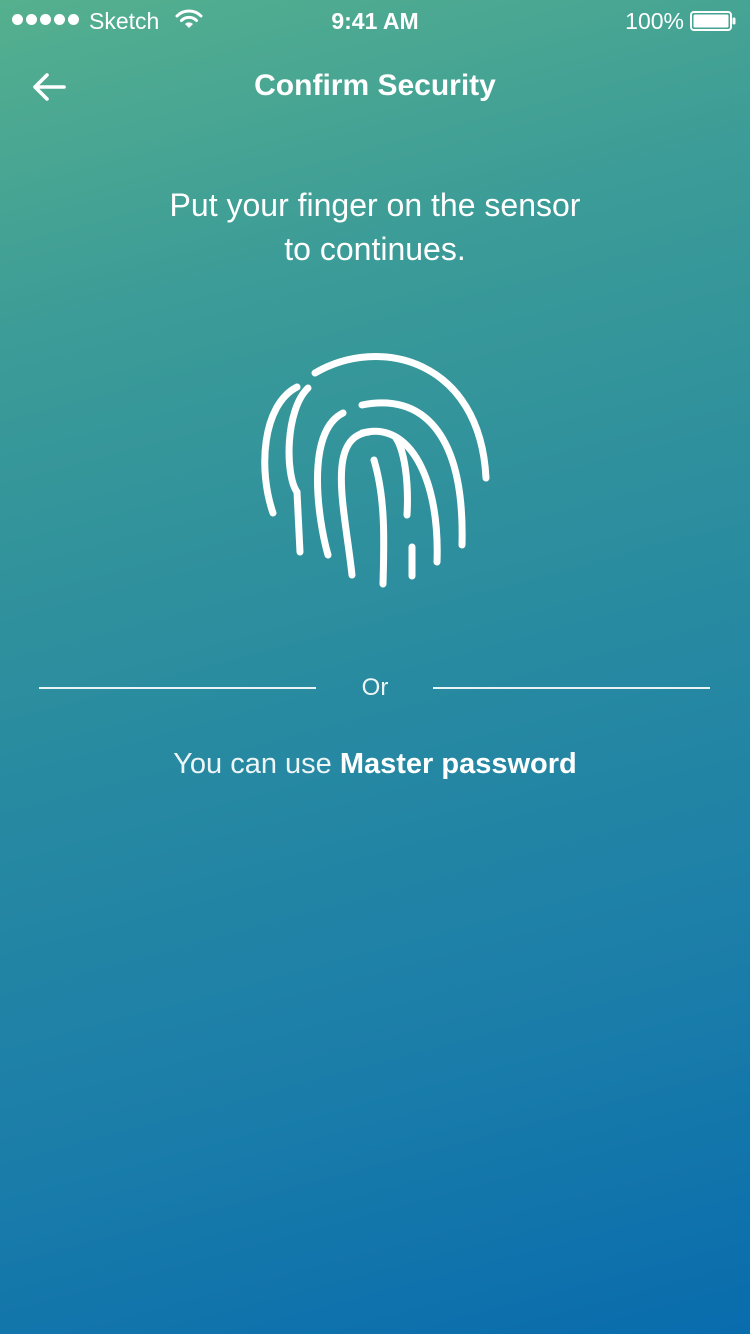 This screenshot has height=1334, width=750. I want to click on battery-percentage: 100%, so click(654, 21).